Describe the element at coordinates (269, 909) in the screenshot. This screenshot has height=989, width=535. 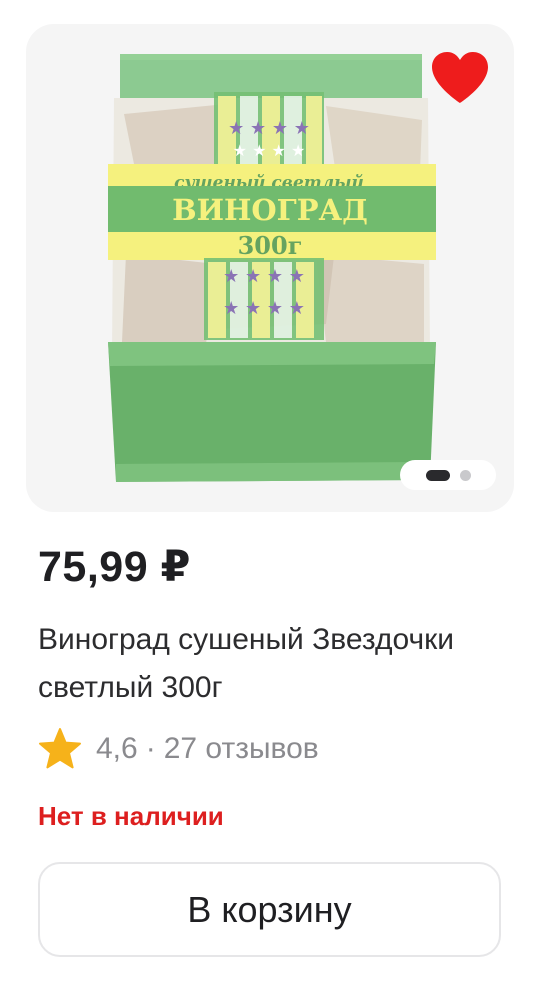
I see `add-to-cart-button: В корзину` at that location.